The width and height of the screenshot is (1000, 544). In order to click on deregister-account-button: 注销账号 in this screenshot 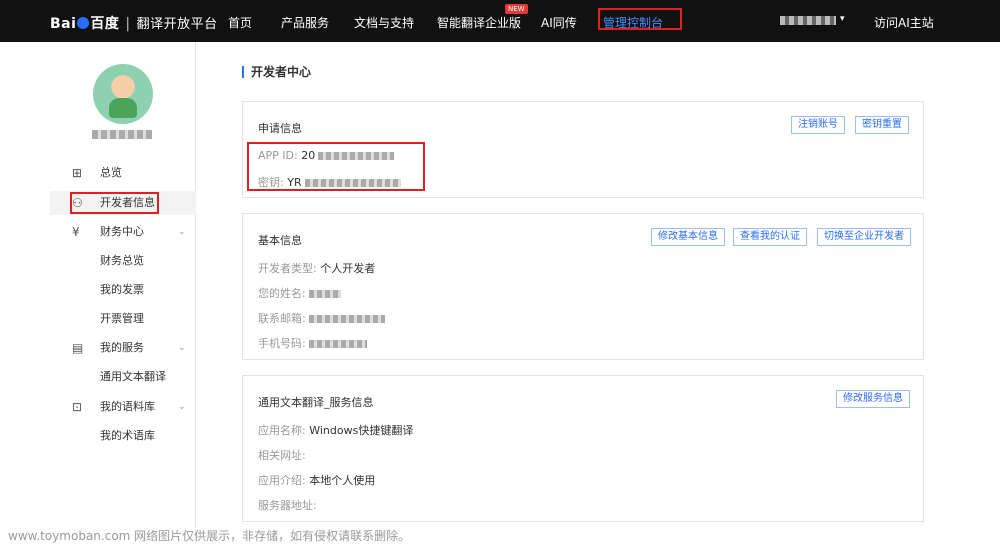, I will do `click(818, 125)`.